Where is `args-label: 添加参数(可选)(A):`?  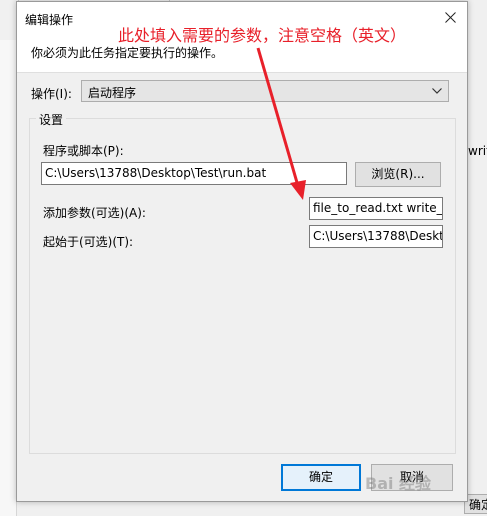 args-label: 添加参数(可选)(A): is located at coordinates (94, 213).